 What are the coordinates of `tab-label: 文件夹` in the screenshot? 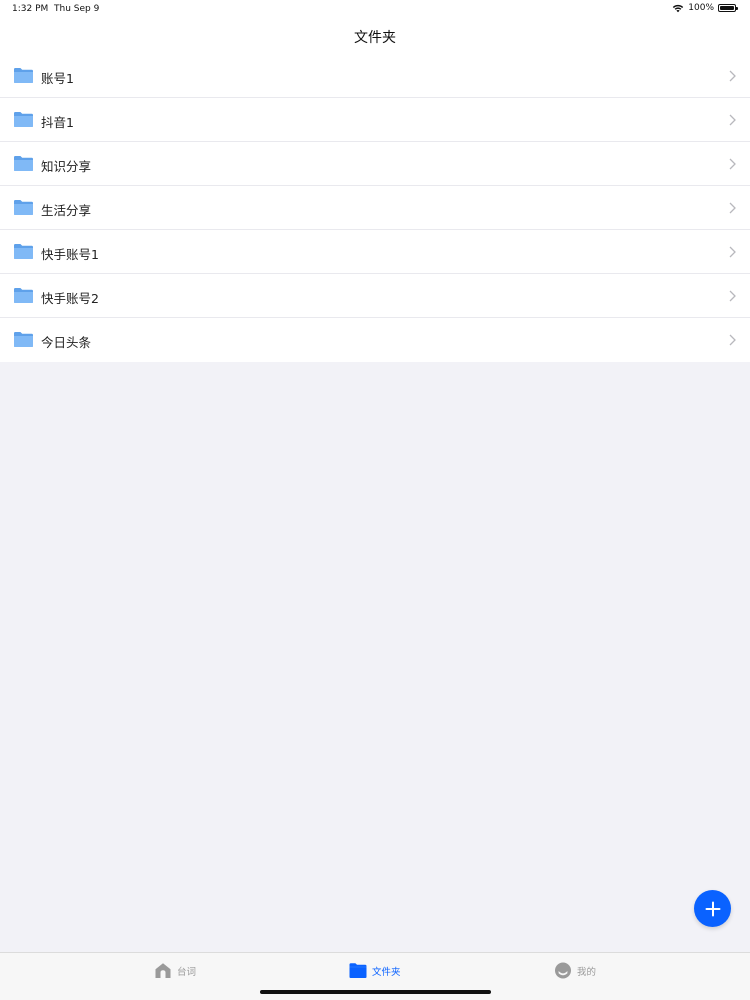 It's located at (386, 972).